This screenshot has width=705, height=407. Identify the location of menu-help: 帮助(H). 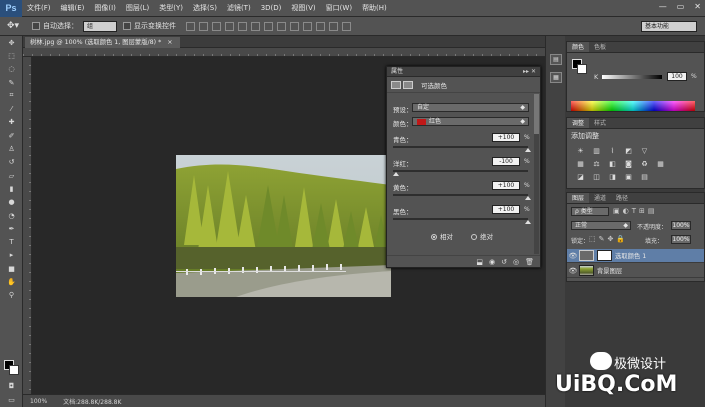
(374, 8).